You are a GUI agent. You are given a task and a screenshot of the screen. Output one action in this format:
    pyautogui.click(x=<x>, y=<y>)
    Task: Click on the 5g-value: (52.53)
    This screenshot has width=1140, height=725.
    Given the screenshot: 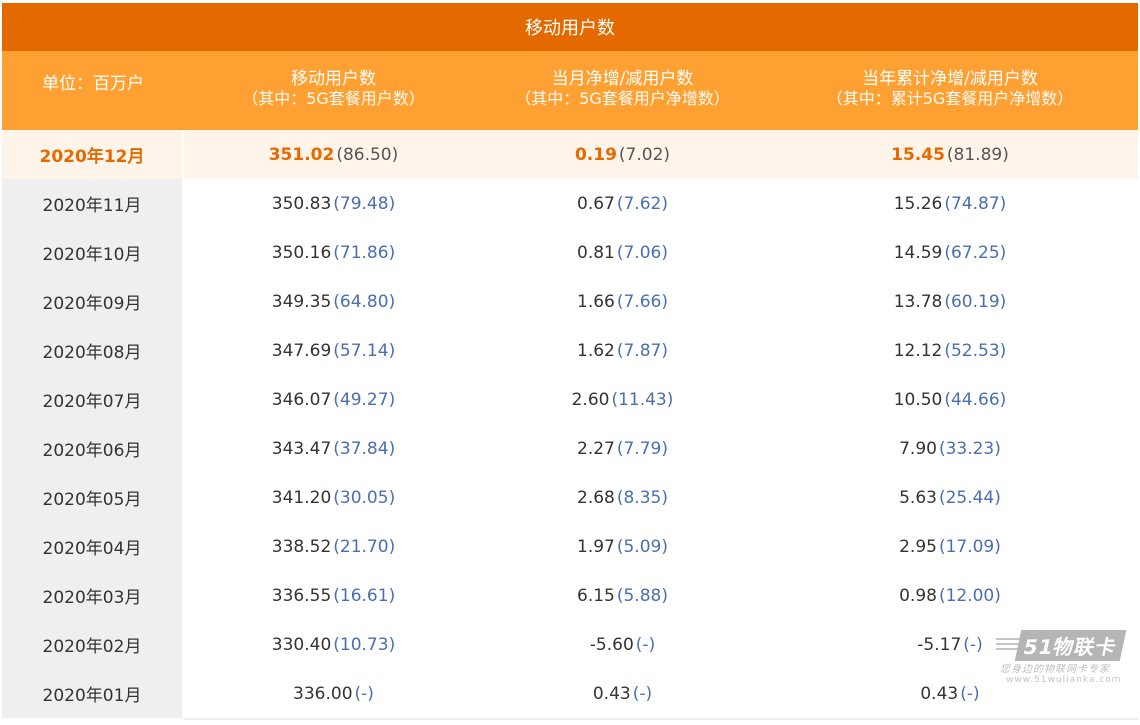 What is the action you would take?
    pyautogui.click(x=975, y=350)
    